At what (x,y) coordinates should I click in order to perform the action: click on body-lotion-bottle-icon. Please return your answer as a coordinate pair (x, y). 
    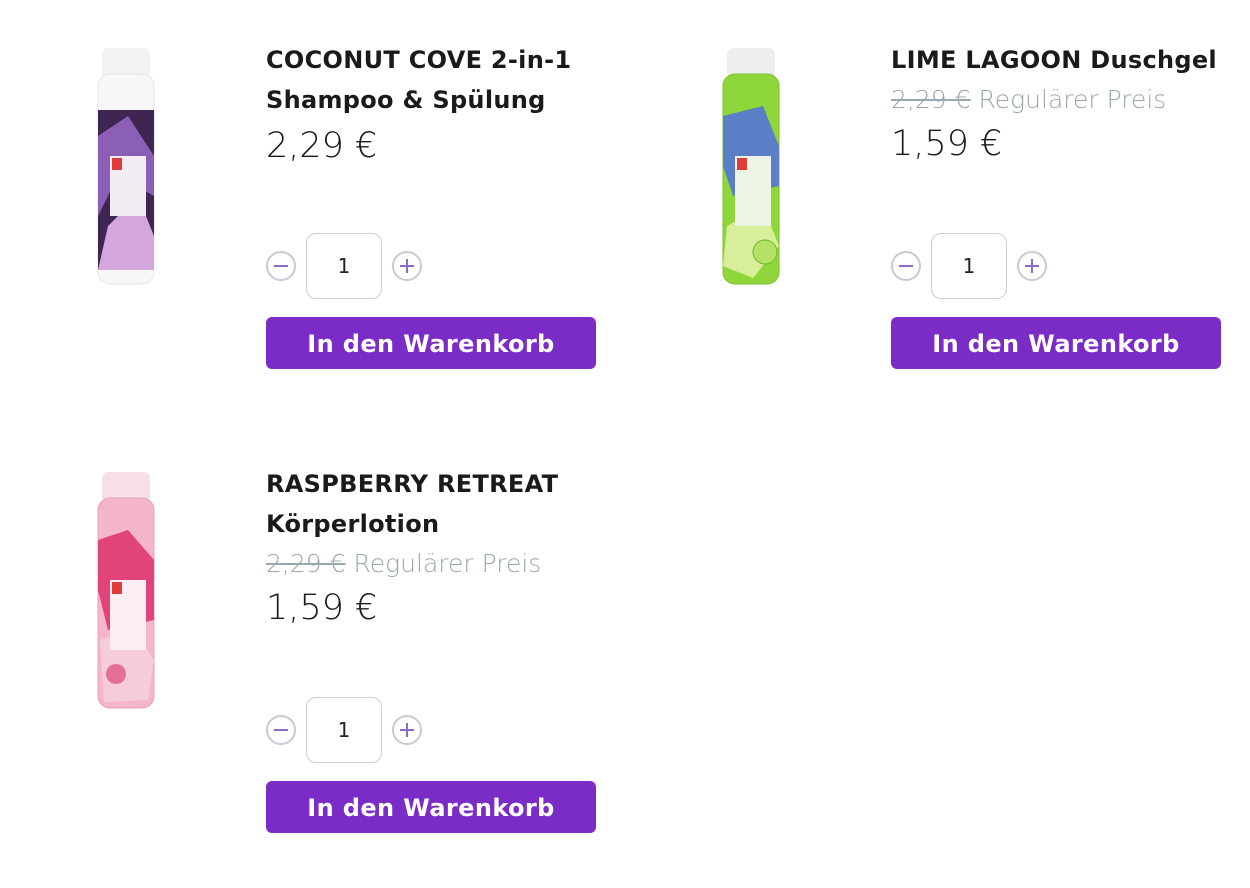
    Looking at the image, I should click on (126, 590).